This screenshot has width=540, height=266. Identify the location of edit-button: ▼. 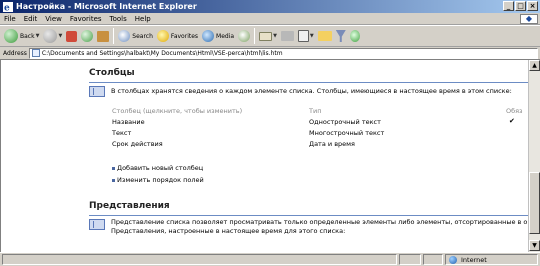
(306, 36).